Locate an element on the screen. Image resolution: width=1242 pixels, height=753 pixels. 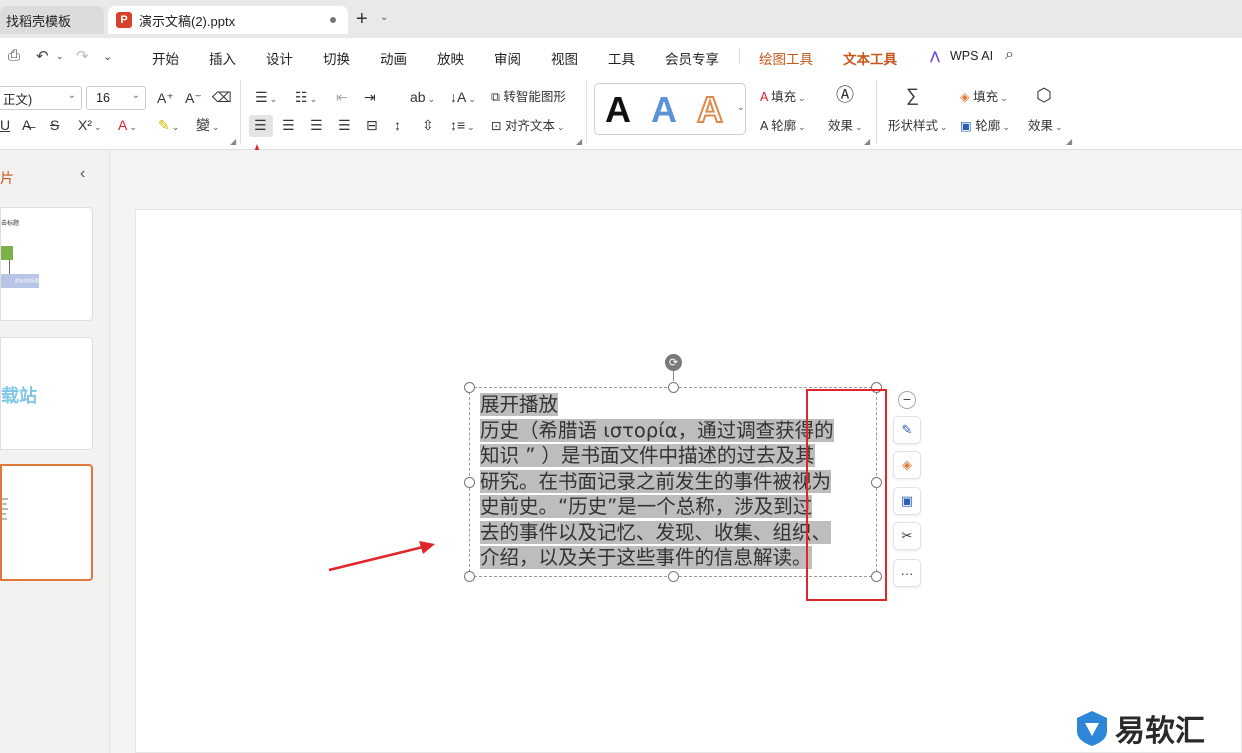
font-name-select: 正文) ⌄ is located at coordinates (41, 98).